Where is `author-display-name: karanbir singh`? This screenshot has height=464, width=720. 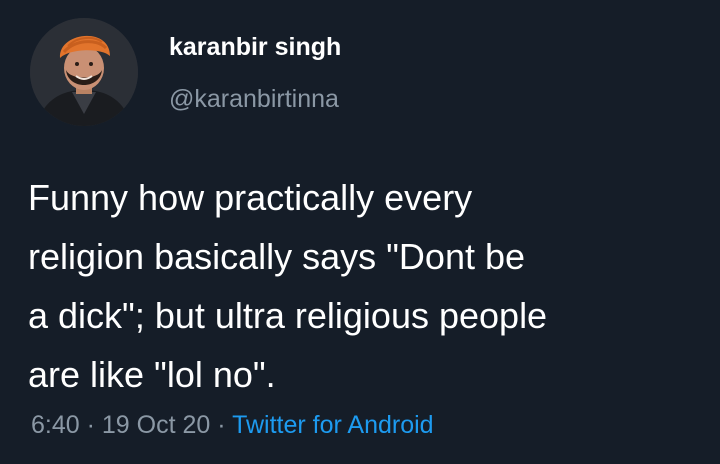
author-display-name: karanbir singh is located at coordinates (255, 47).